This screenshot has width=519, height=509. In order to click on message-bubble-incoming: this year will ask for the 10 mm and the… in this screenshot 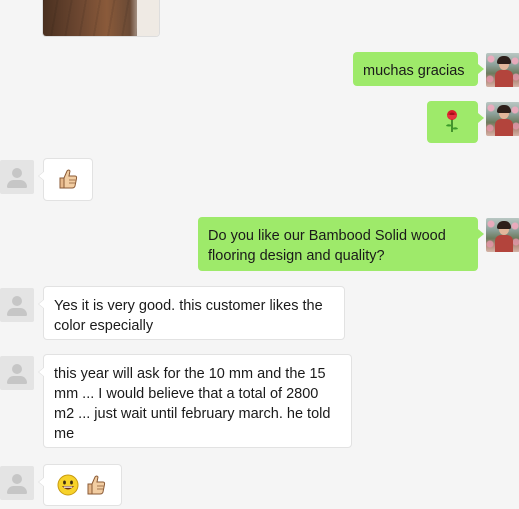, I will do `click(195, 401)`.